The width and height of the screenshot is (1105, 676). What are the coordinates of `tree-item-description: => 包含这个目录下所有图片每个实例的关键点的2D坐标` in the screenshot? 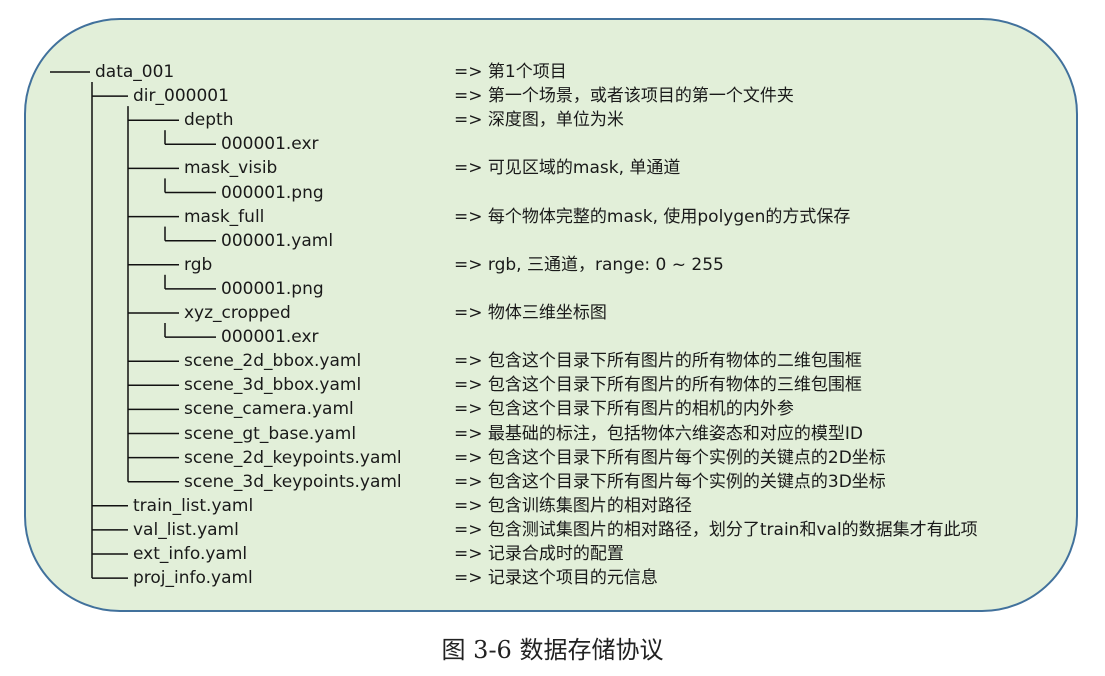 It's located at (670, 457).